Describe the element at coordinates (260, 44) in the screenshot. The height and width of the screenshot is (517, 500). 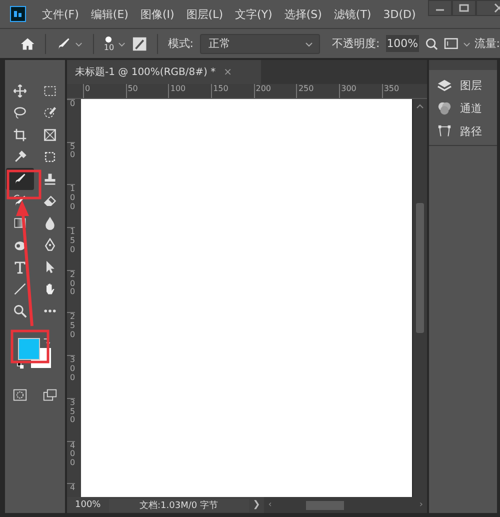
I see `mode-dropdown: 正常` at that location.